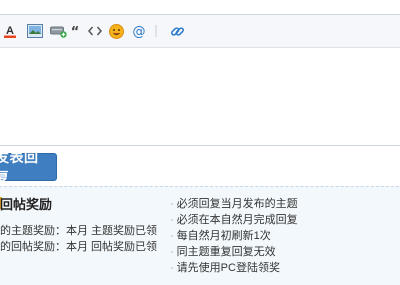  Describe the element at coordinates (116, 31) in the screenshot. I see `emoji-icon` at that location.